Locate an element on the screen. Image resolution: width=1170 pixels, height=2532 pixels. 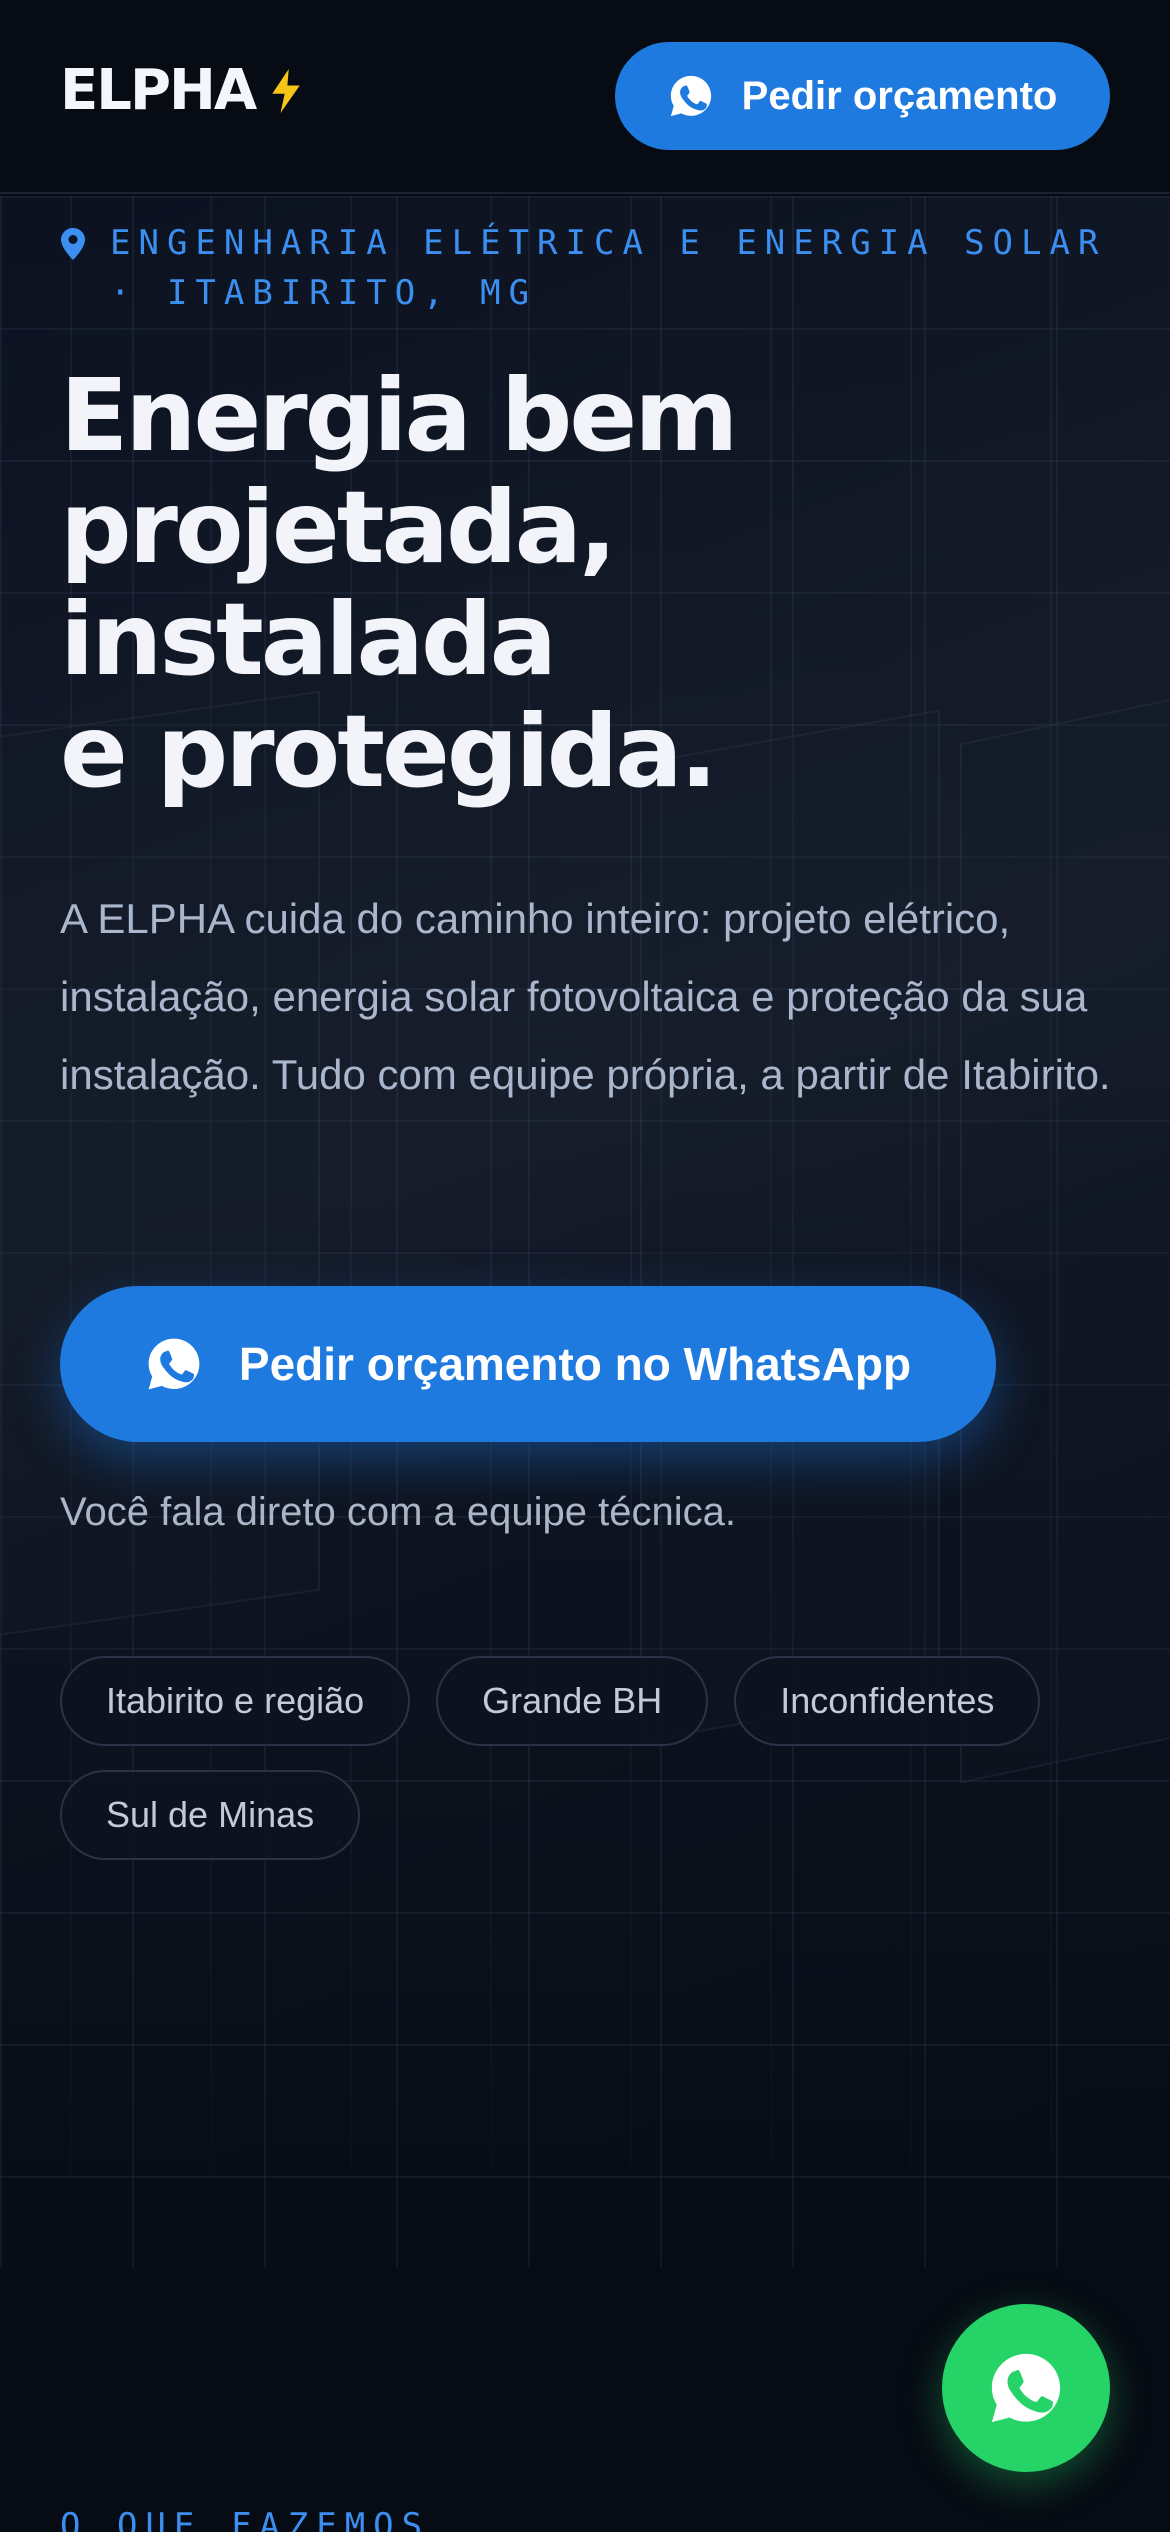
headline-line: projetada, is located at coordinates (338, 527).